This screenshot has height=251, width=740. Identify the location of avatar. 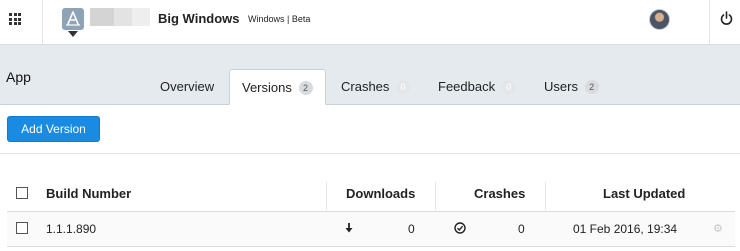
(659, 19).